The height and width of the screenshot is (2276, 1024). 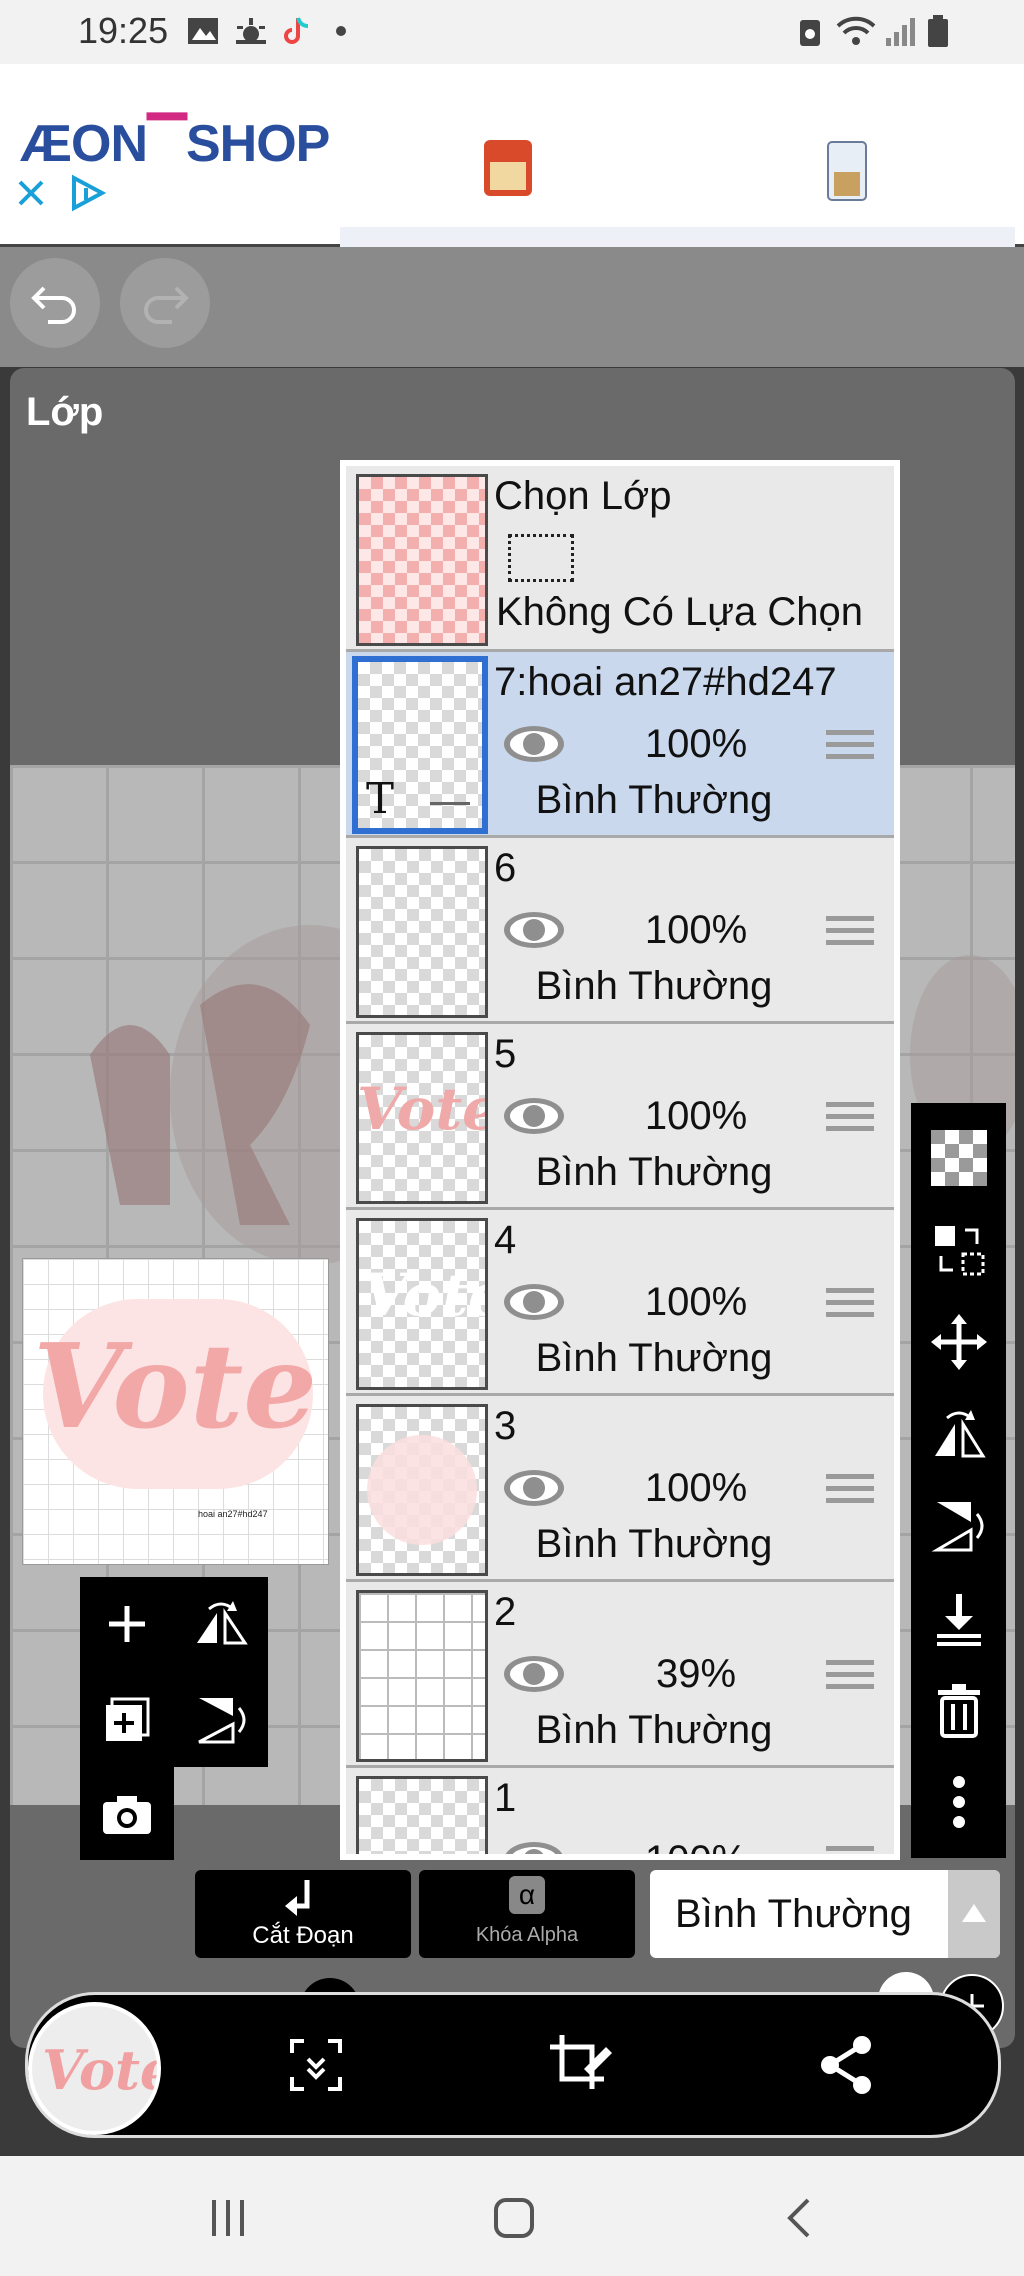 I want to click on canvas-thumbnail: Vote hoai an27#hd247, so click(x=175, y=1411).